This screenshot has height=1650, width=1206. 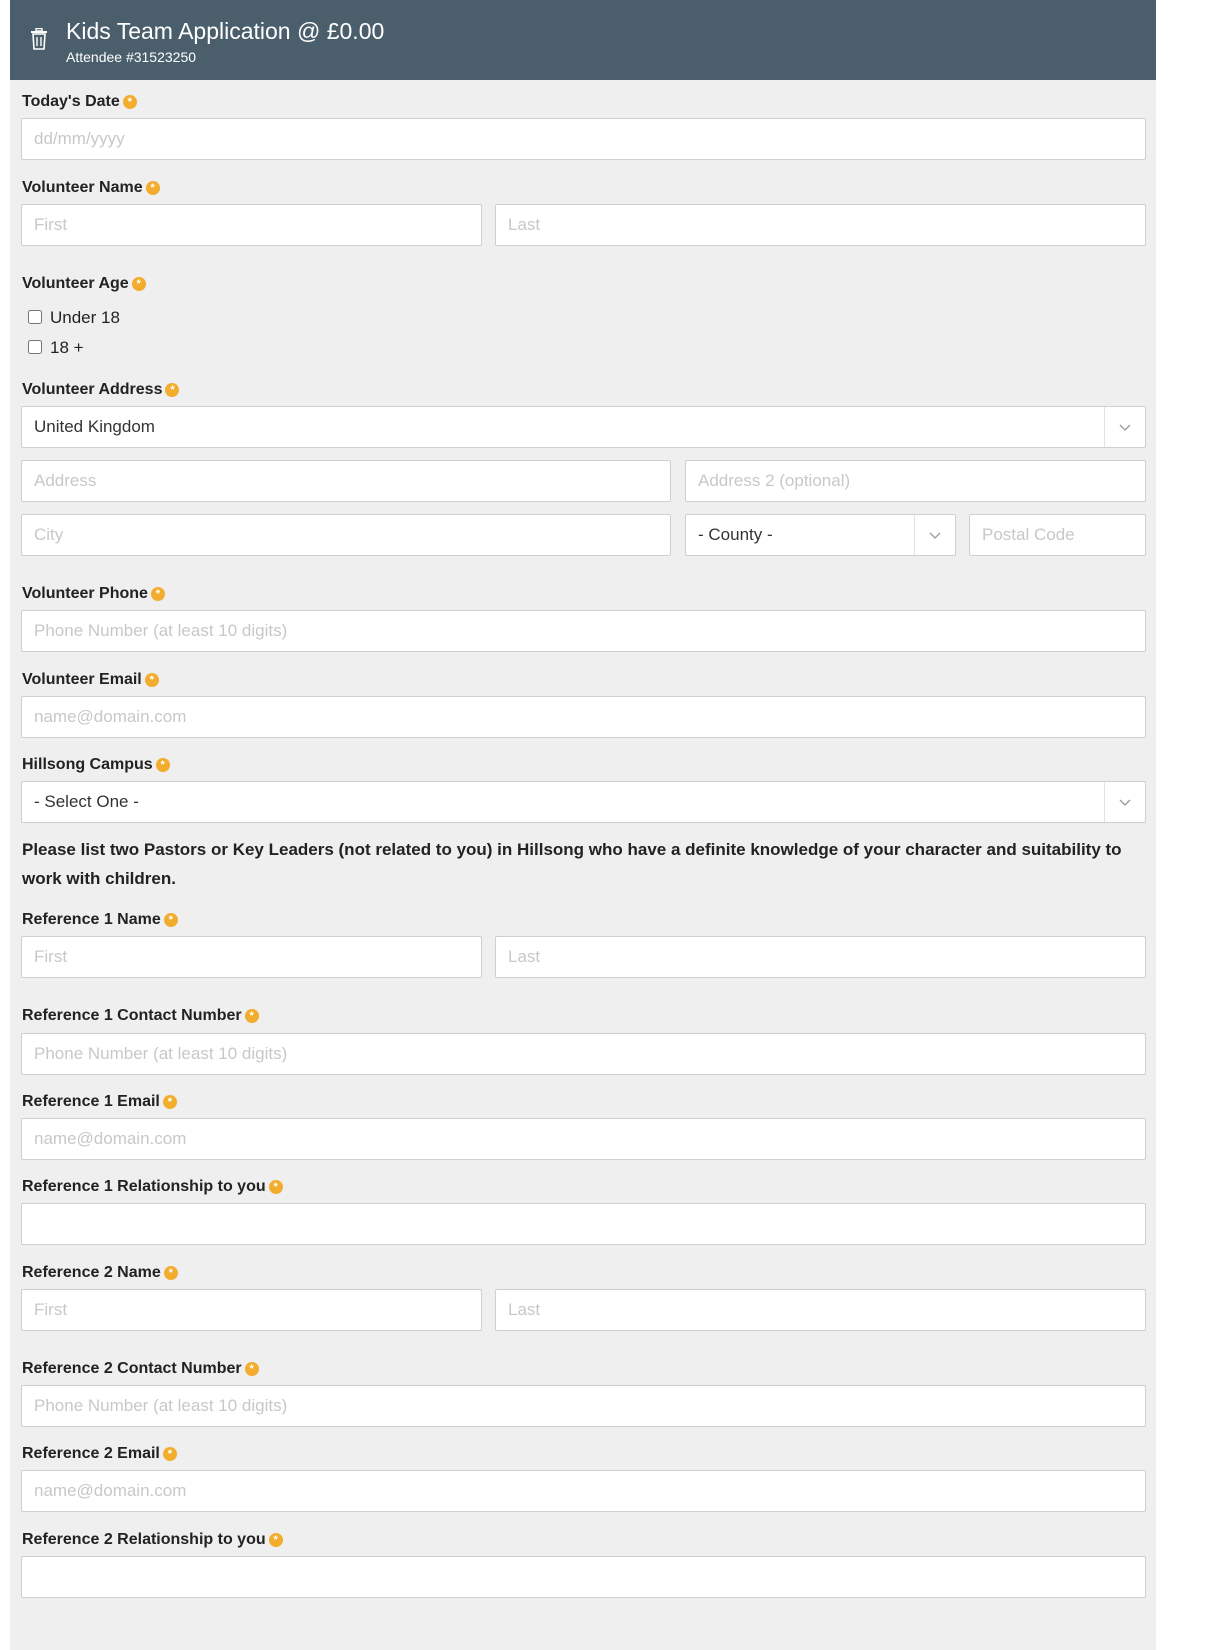 I want to click on ticket-title: Kids Team Application @ £0.00, so click(x=225, y=31).